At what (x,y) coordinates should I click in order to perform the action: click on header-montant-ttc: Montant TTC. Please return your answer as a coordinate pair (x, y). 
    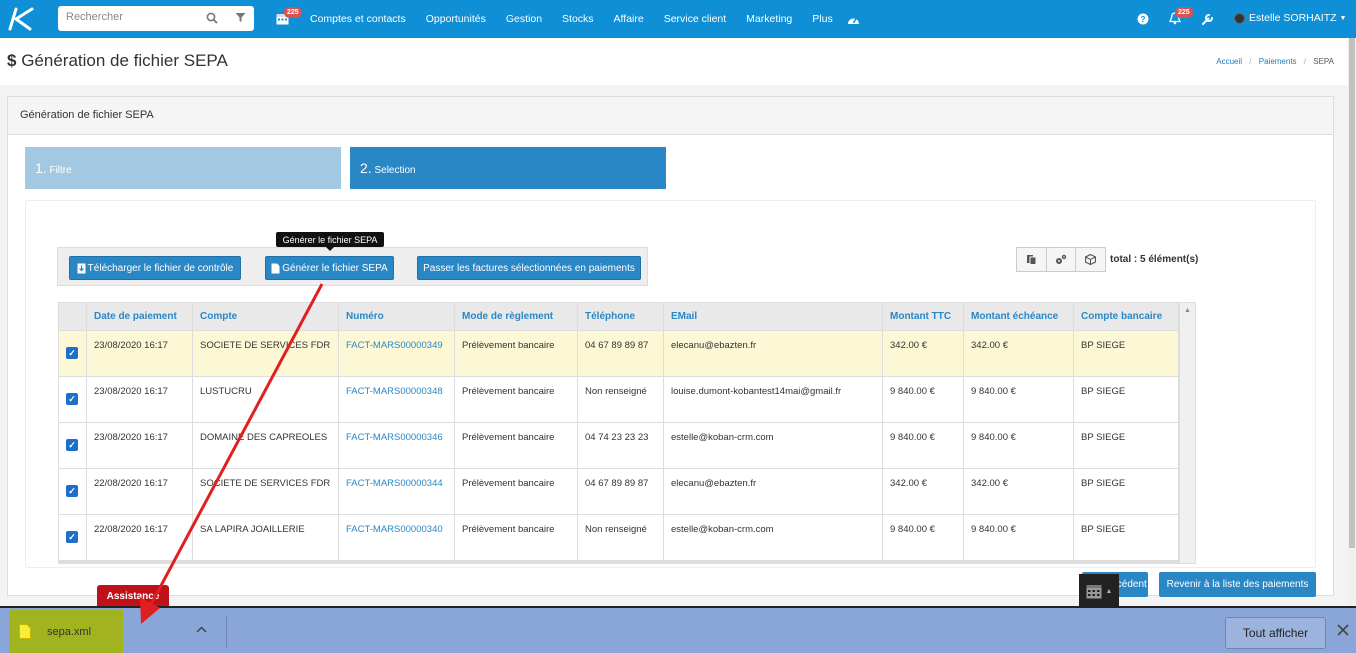
    Looking at the image, I should click on (923, 317).